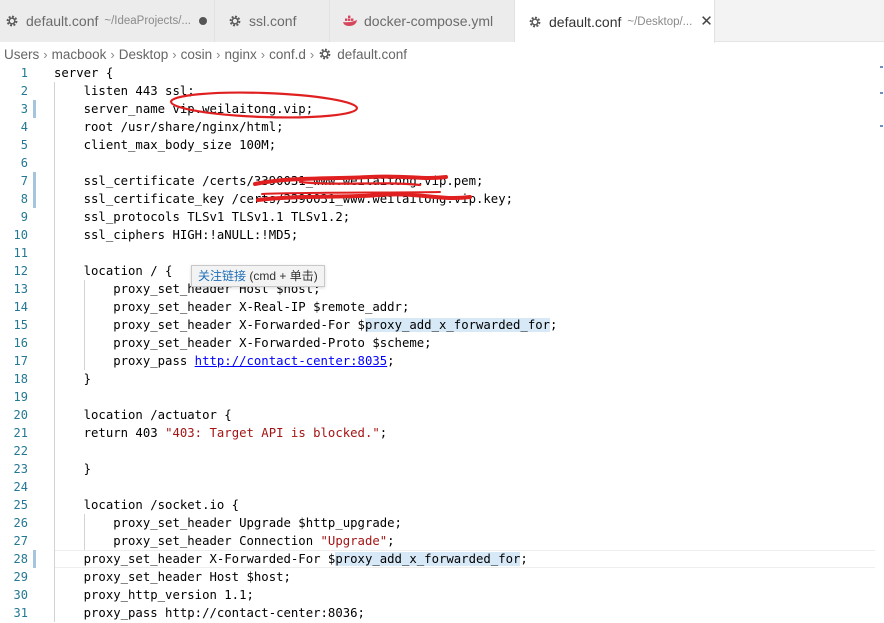 The image size is (884, 623). What do you see at coordinates (154, 595) in the screenshot?
I see `code-line: proxy_http_version 1.1;` at bounding box center [154, 595].